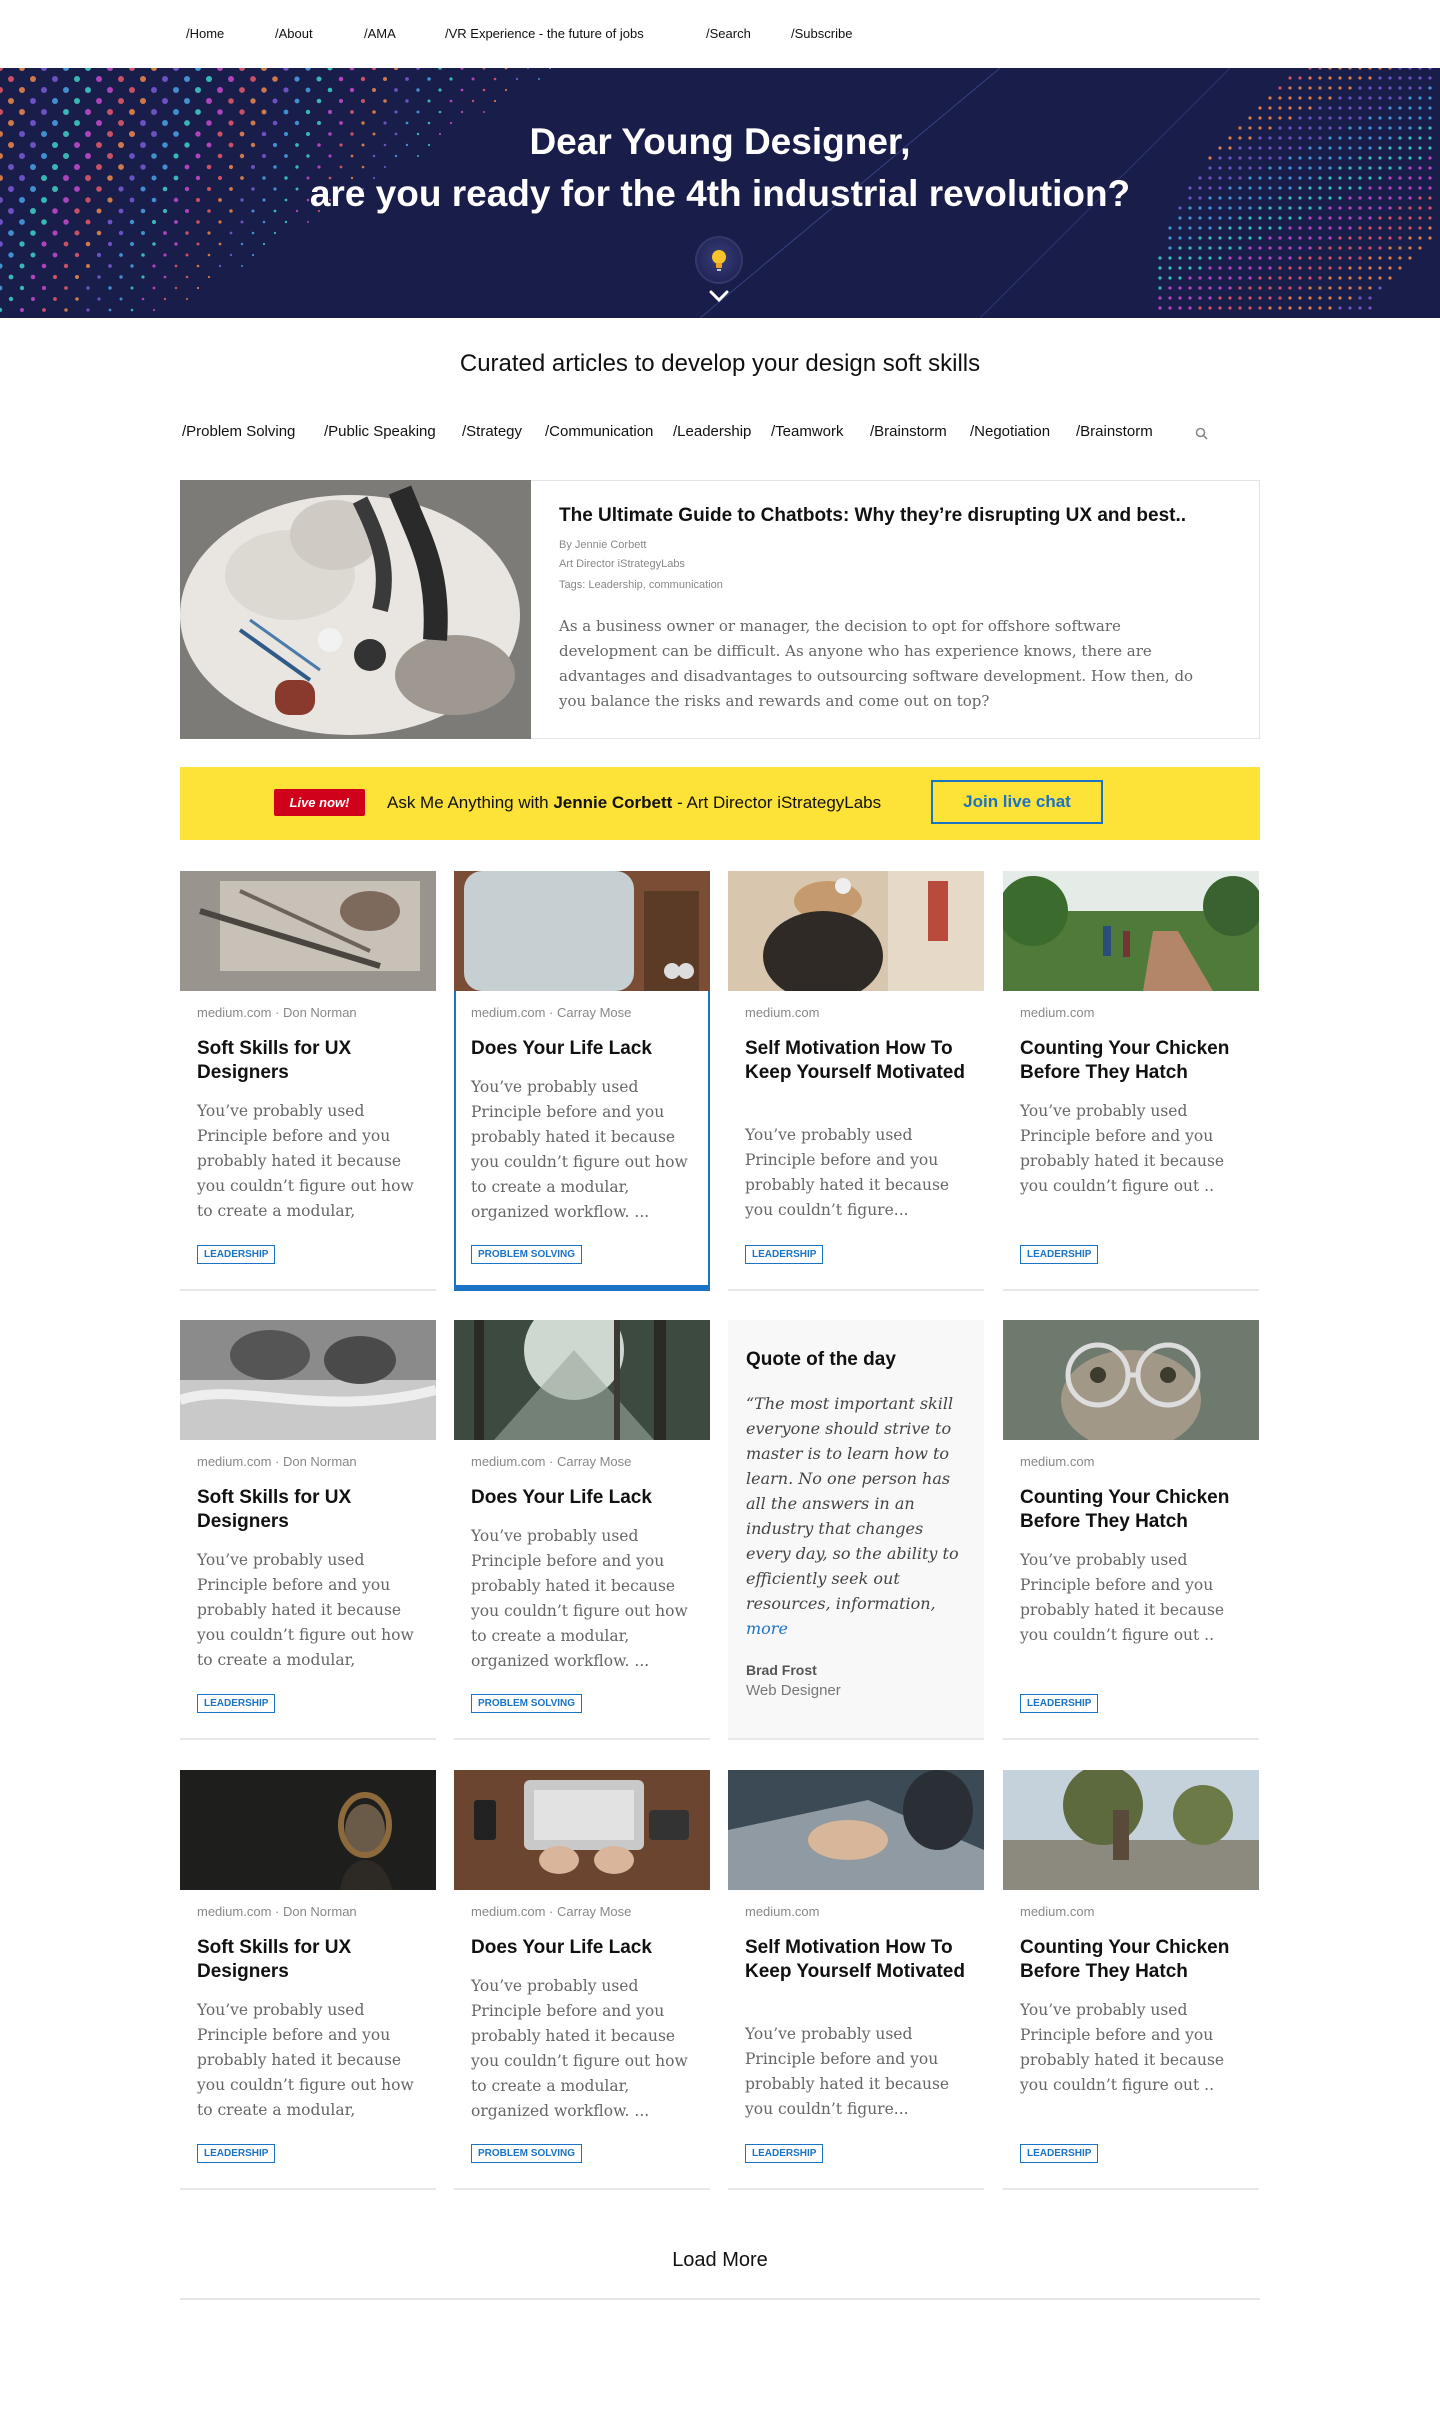 Image resolution: width=1440 pixels, height=2413 pixels. What do you see at coordinates (821, 33) in the screenshot?
I see `nav-subscribe: /Subscribe` at bounding box center [821, 33].